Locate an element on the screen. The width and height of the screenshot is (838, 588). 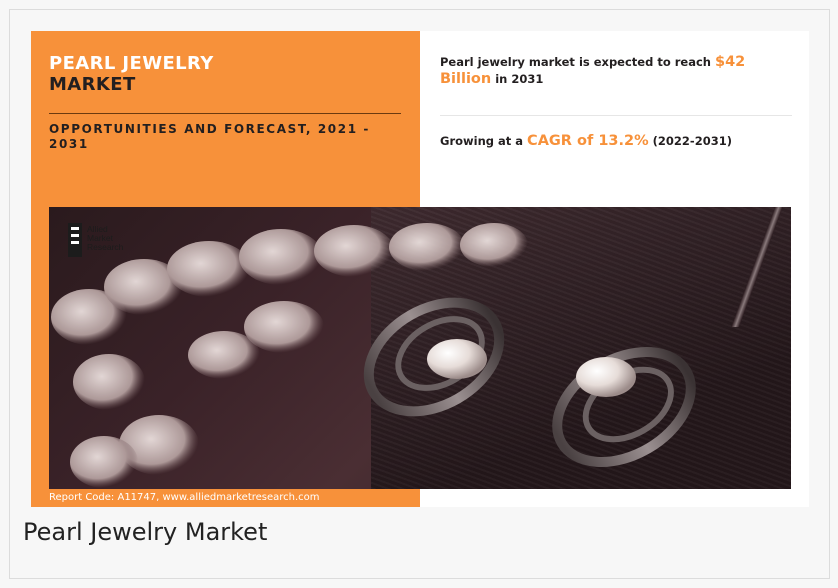
title-line-2: MARKET is located at coordinates (92, 84).